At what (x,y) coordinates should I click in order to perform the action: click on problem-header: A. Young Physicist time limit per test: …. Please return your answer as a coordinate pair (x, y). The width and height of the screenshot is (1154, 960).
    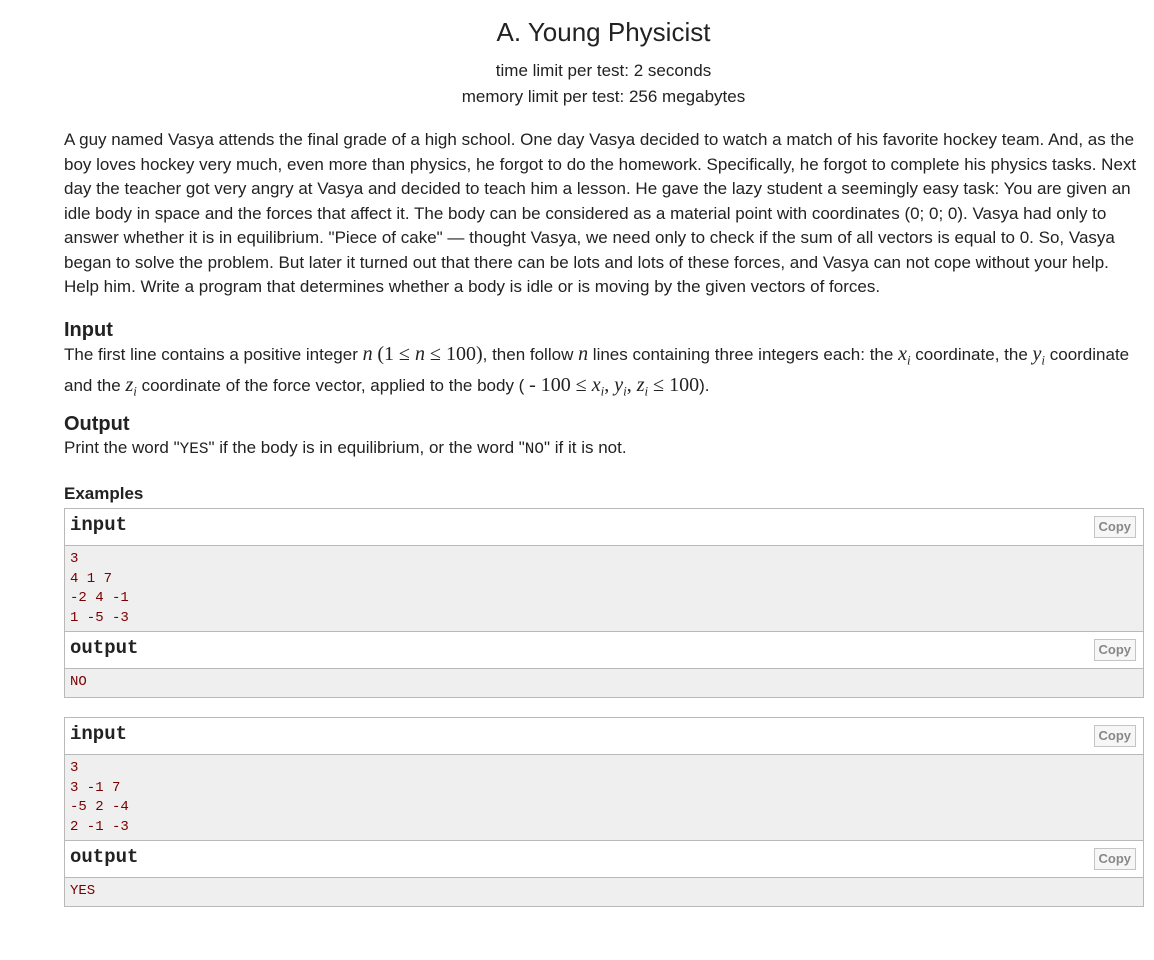
    Looking at the image, I should click on (577, 62).